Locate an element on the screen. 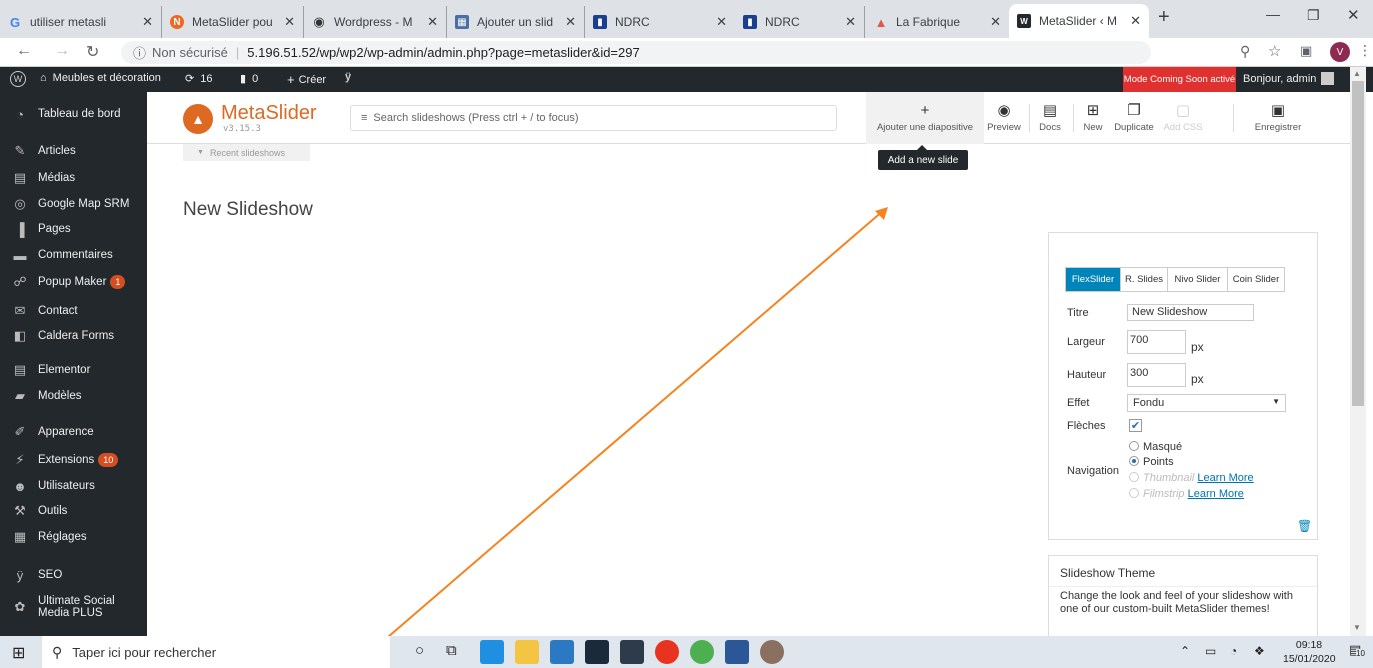 This screenshot has height=668, width=1373. sidebar-item-extensions: ⚡ Extensions 10 is located at coordinates (73, 460).